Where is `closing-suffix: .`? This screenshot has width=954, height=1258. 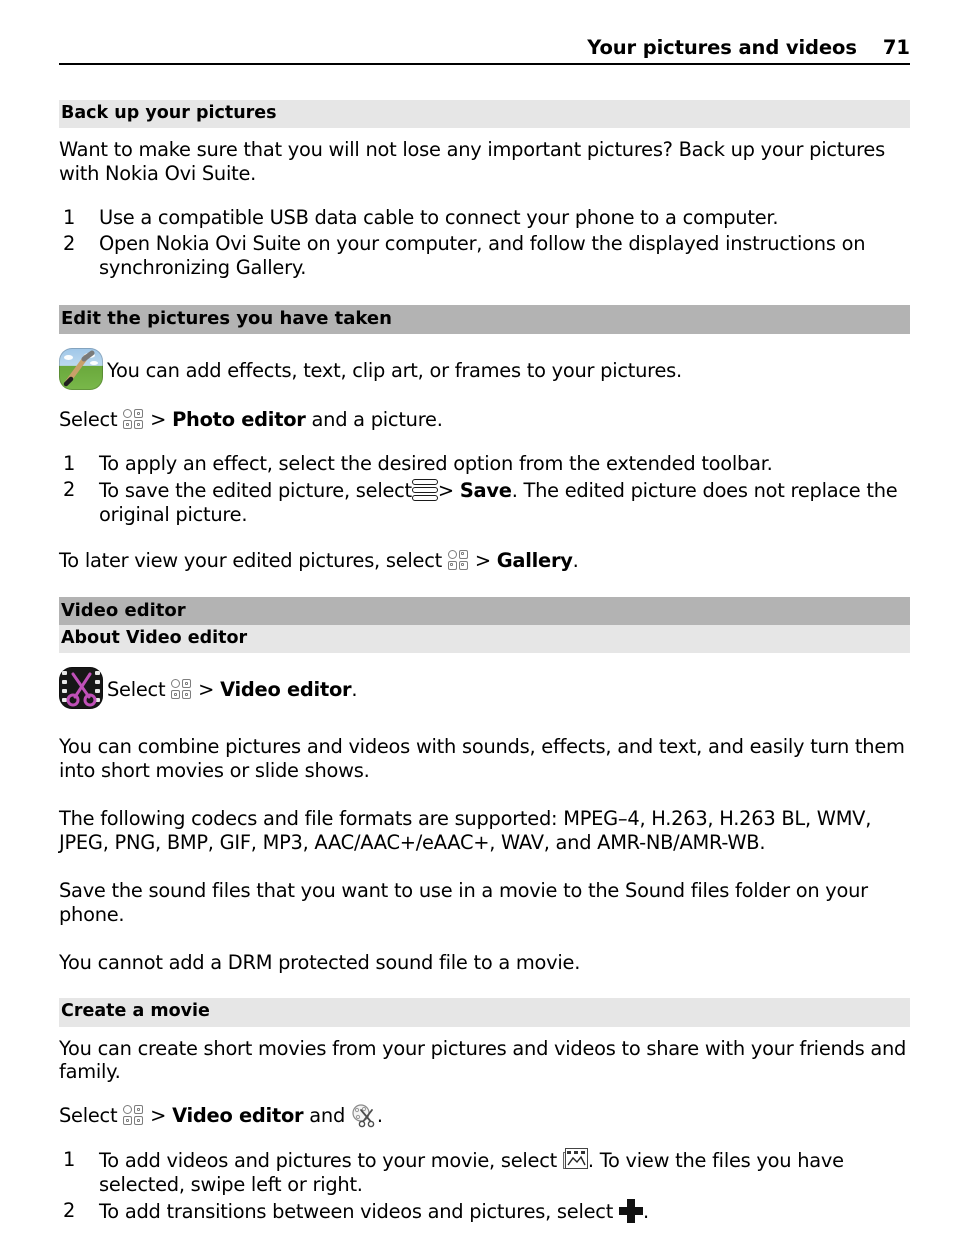 closing-suffix: . is located at coordinates (575, 560).